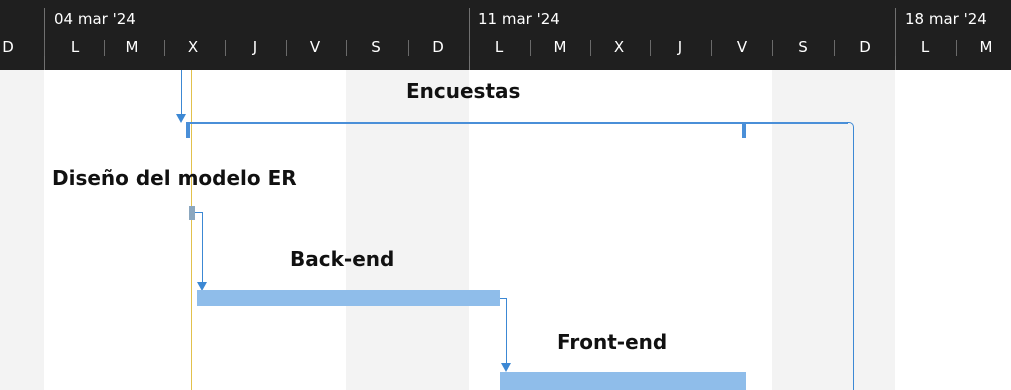 The image size is (1011, 390). Describe the element at coordinates (612, 342) in the screenshot. I see `task-label-frontend: Front-end` at that location.